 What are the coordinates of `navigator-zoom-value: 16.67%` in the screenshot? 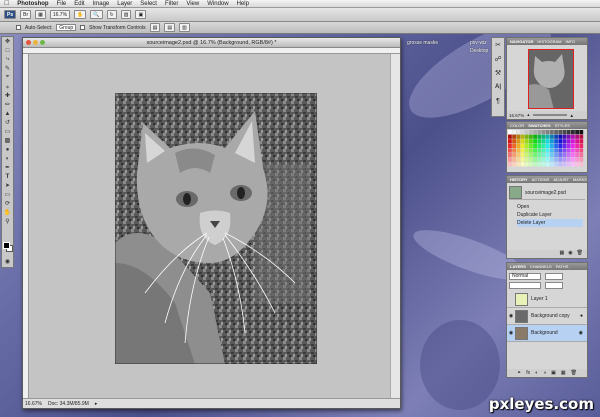 It's located at (516, 115).